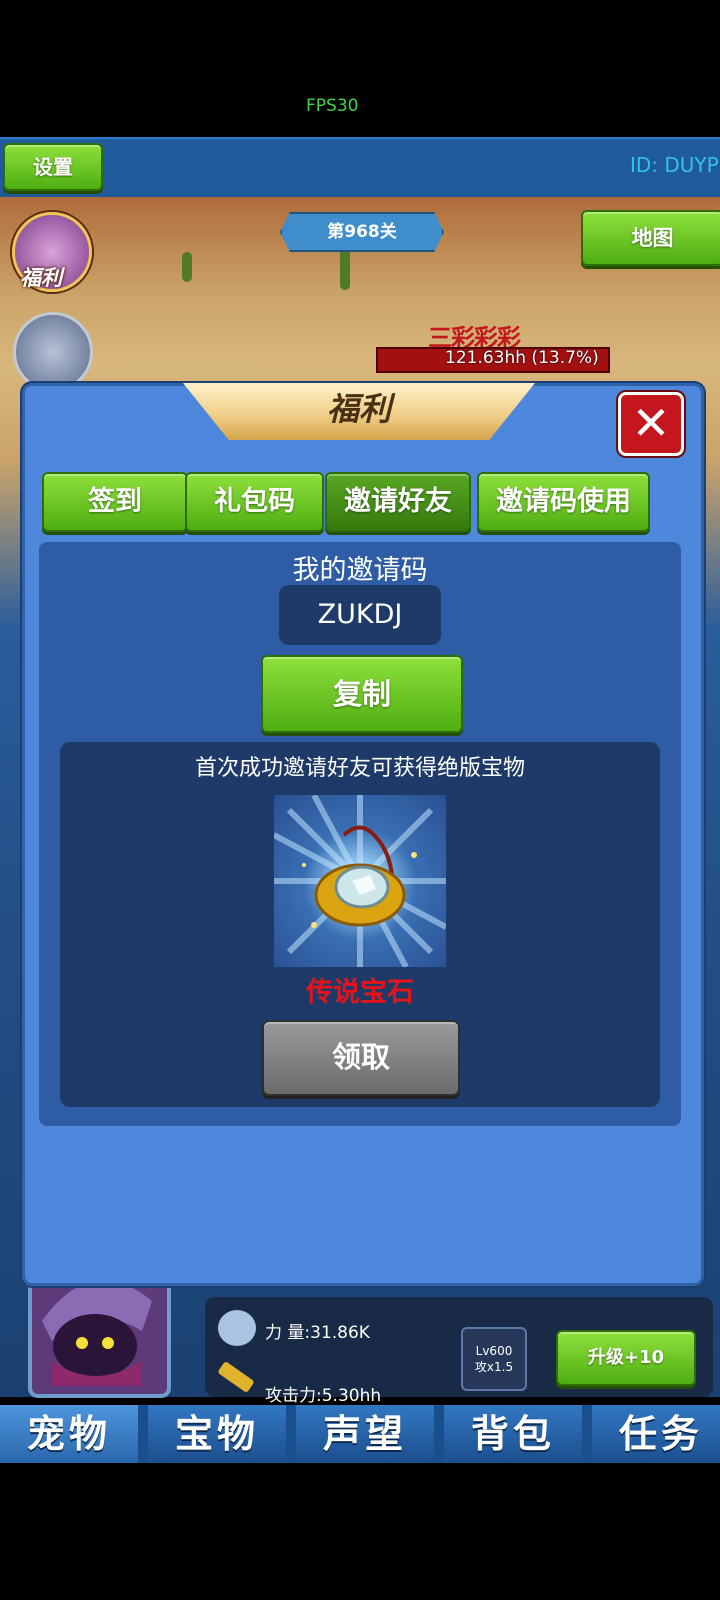  What do you see at coordinates (360, 881) in the screenshot?
I see `legend-gem-icon` at bounding box center [360, 881].